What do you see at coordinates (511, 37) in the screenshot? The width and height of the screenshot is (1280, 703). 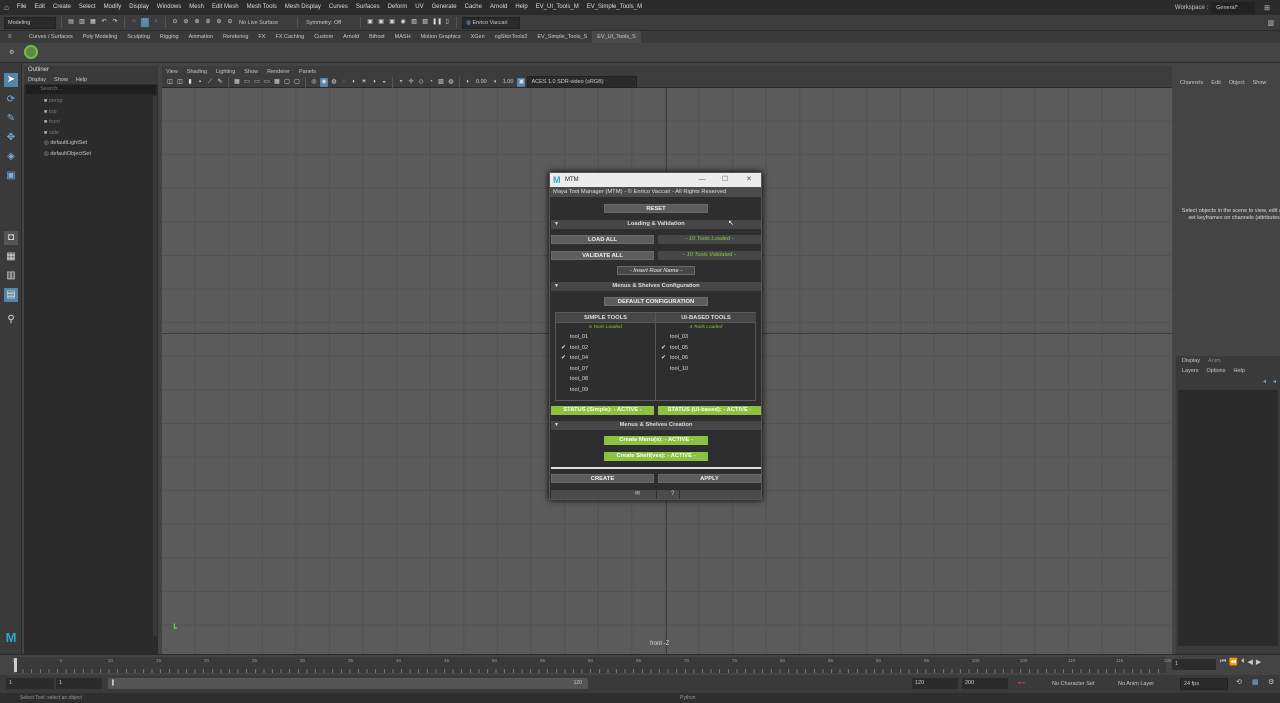 I see `shelf-tab-ngskintools2: ngSkinTools2` at bounding box center [511, 37].